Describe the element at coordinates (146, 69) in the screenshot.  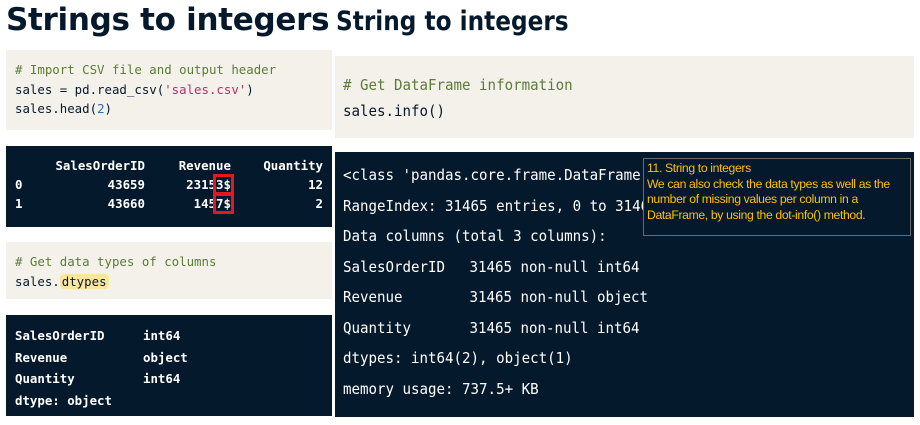
I see `code-comment: # Import CSV file and output header` at that location.